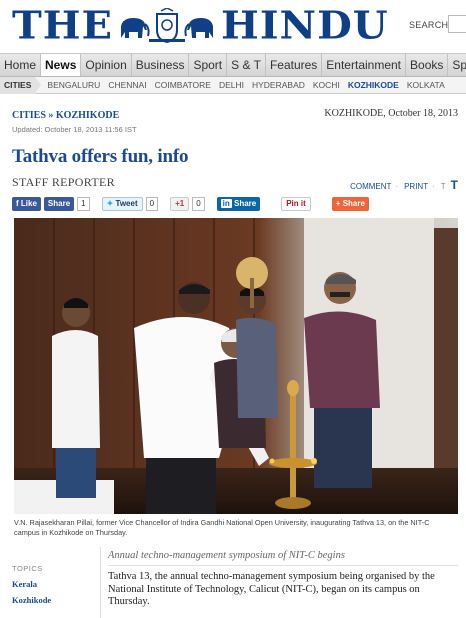 The width and height of the screenshot is (466, 618). Describe the element at coordinates (83, 203) in the screenshot. I see `facebook-count: 1` at that location.